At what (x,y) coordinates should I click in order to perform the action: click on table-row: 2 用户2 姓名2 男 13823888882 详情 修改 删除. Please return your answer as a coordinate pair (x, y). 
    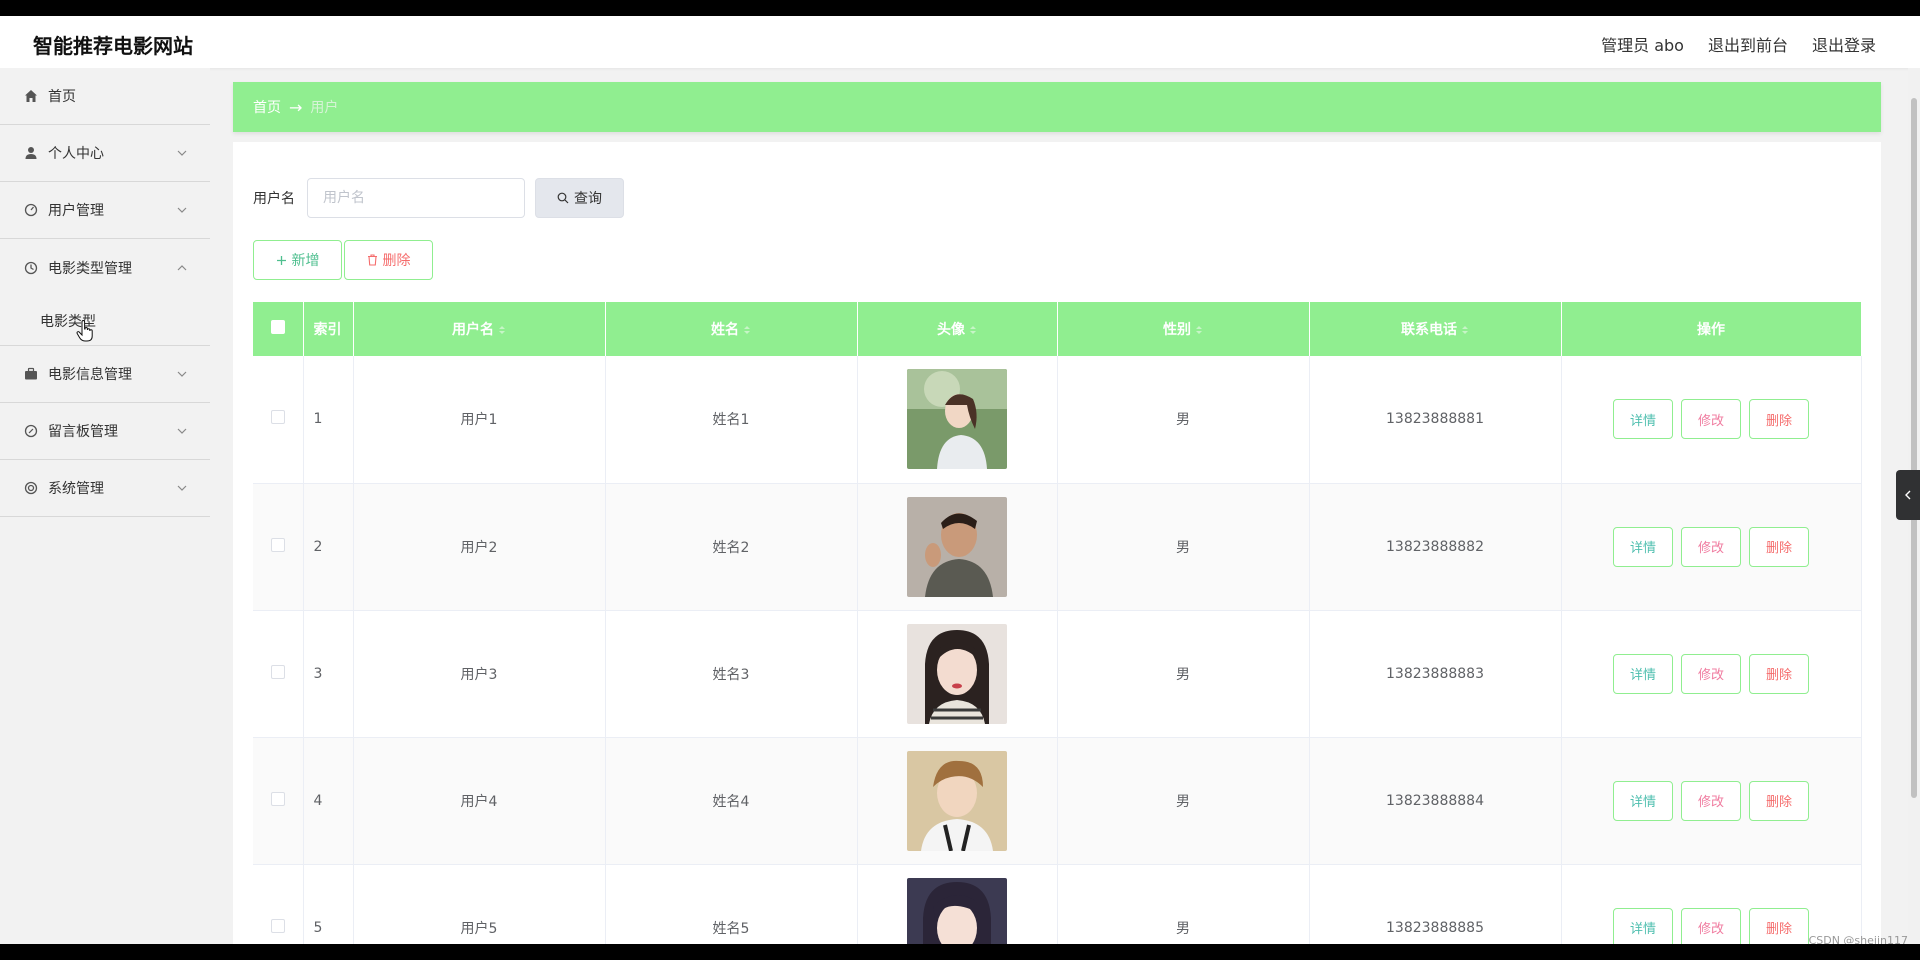
    Looking at the image, I should click on (1057, 547).